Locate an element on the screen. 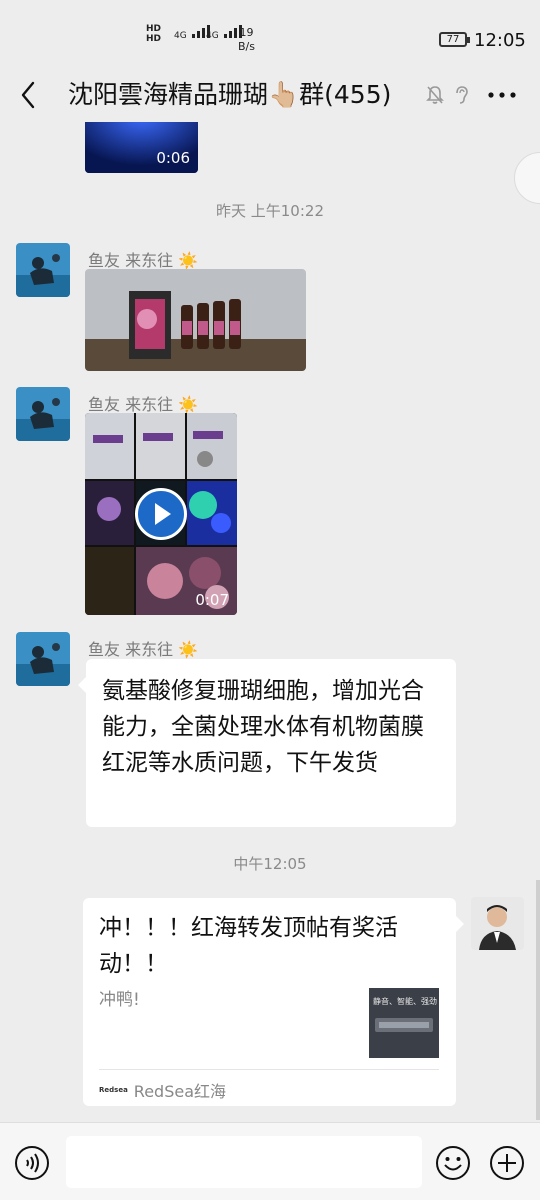  network-speed: 19 B/s is located at coordinates (246, 39).